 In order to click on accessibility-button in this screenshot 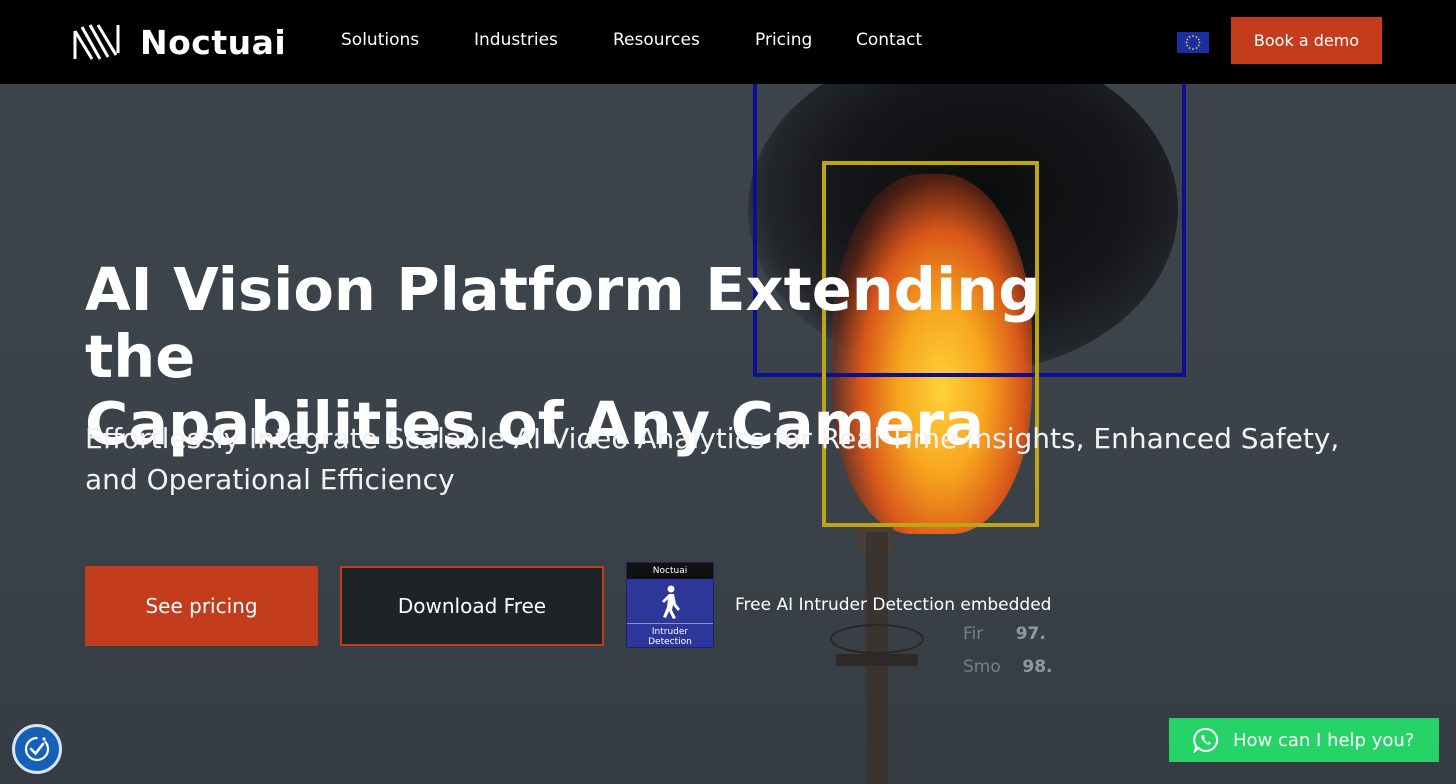, I will do `click(37, 749)`.